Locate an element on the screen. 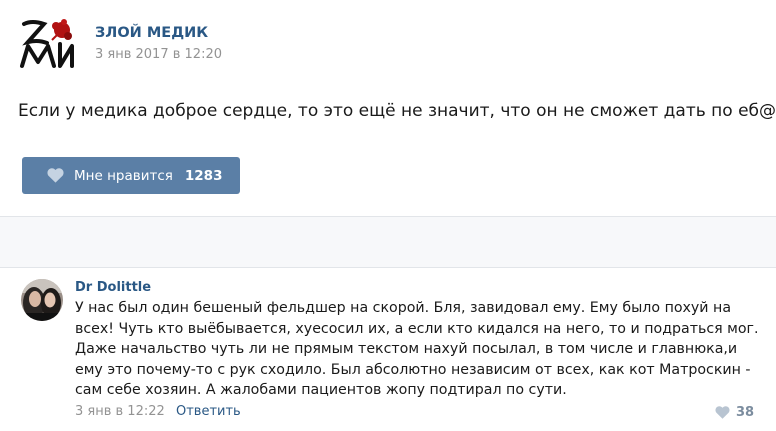  comment-like-button: 38 is located at coordinates (734, 412).